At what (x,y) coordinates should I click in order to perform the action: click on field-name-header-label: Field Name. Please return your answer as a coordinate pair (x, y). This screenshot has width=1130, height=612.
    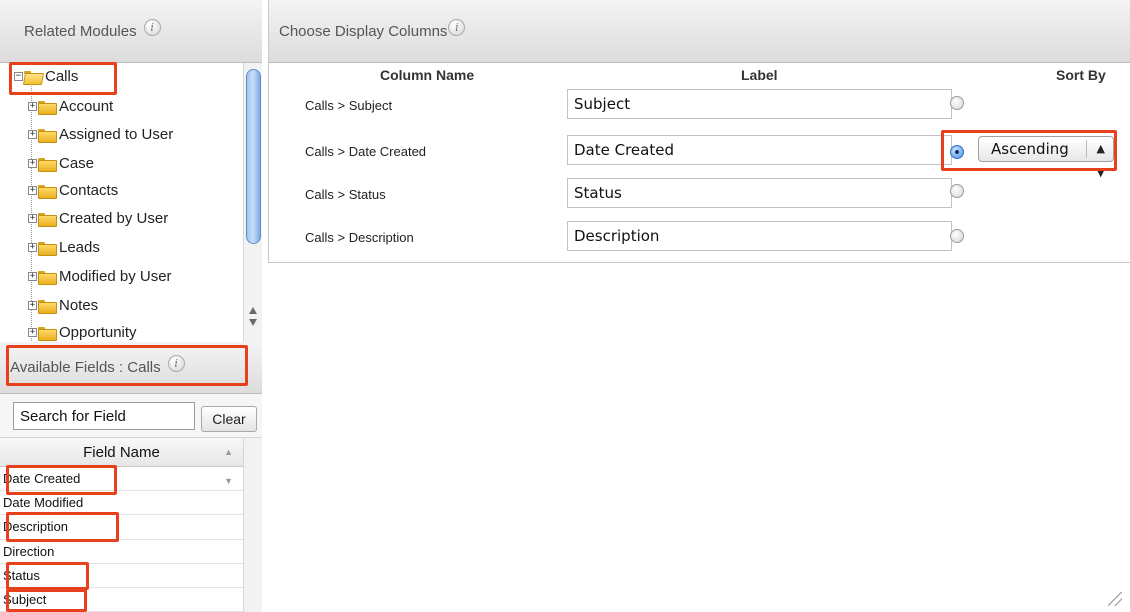
    Looking at the image, I should click on (121, 452).